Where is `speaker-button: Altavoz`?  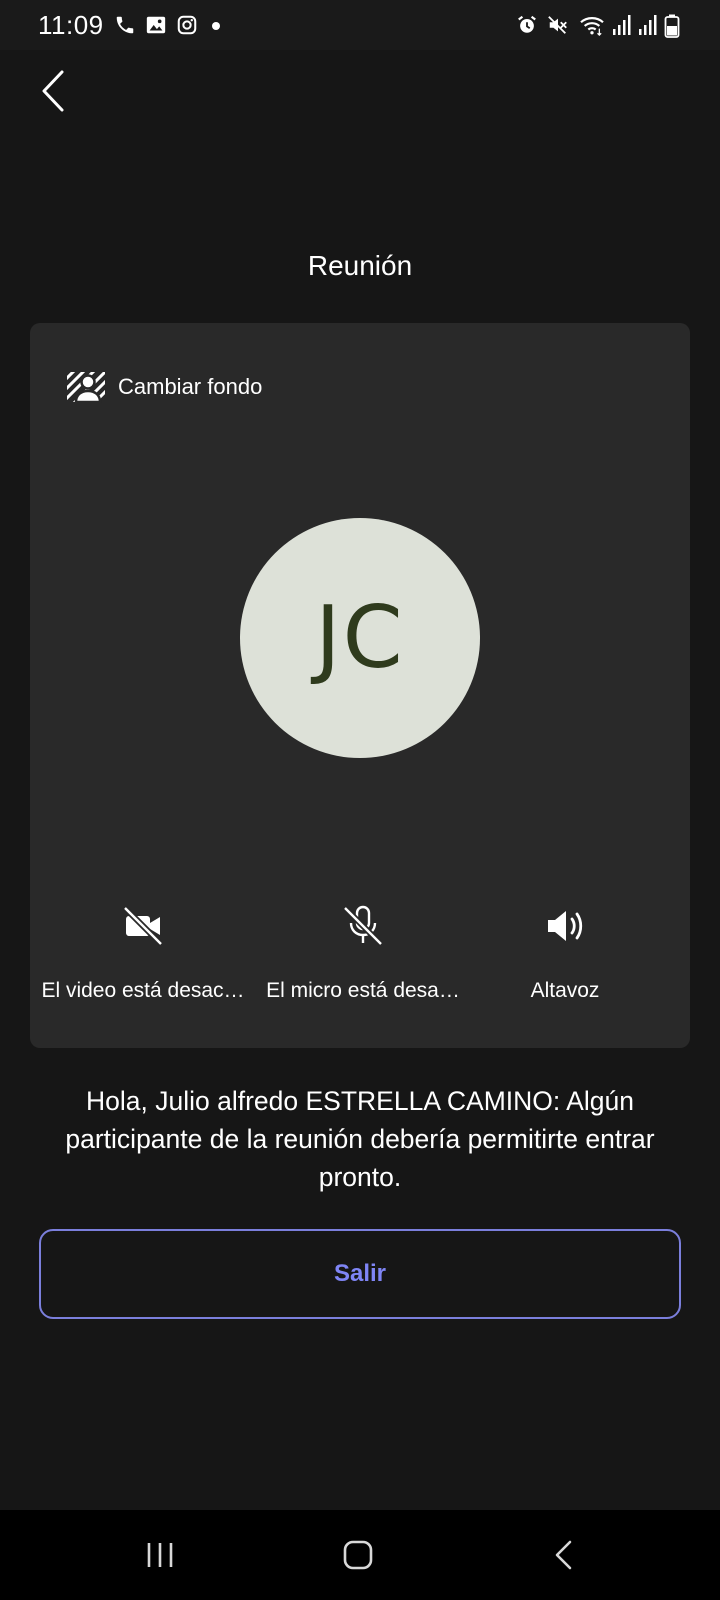
speaker-button: Altavoz is located at coordinates (565, 958).